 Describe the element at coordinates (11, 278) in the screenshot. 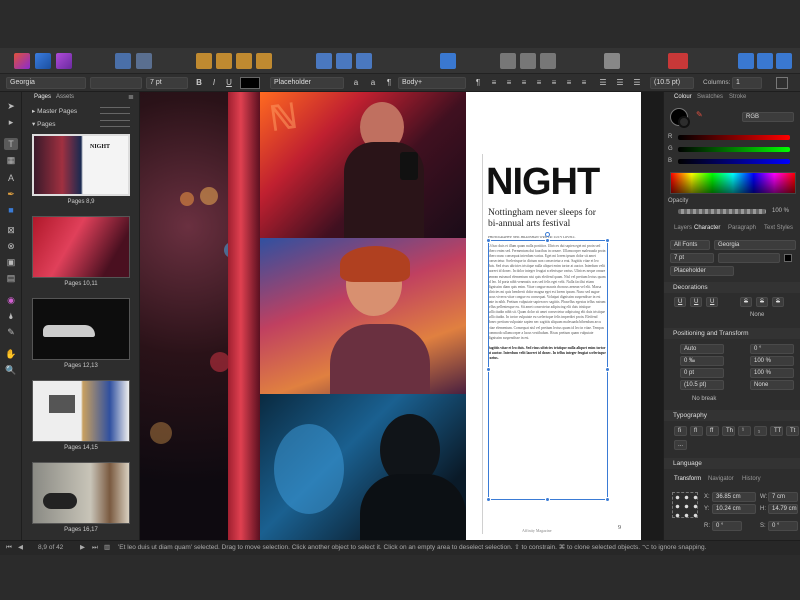

I see `place-image-tool-icon: ▤` at that location.